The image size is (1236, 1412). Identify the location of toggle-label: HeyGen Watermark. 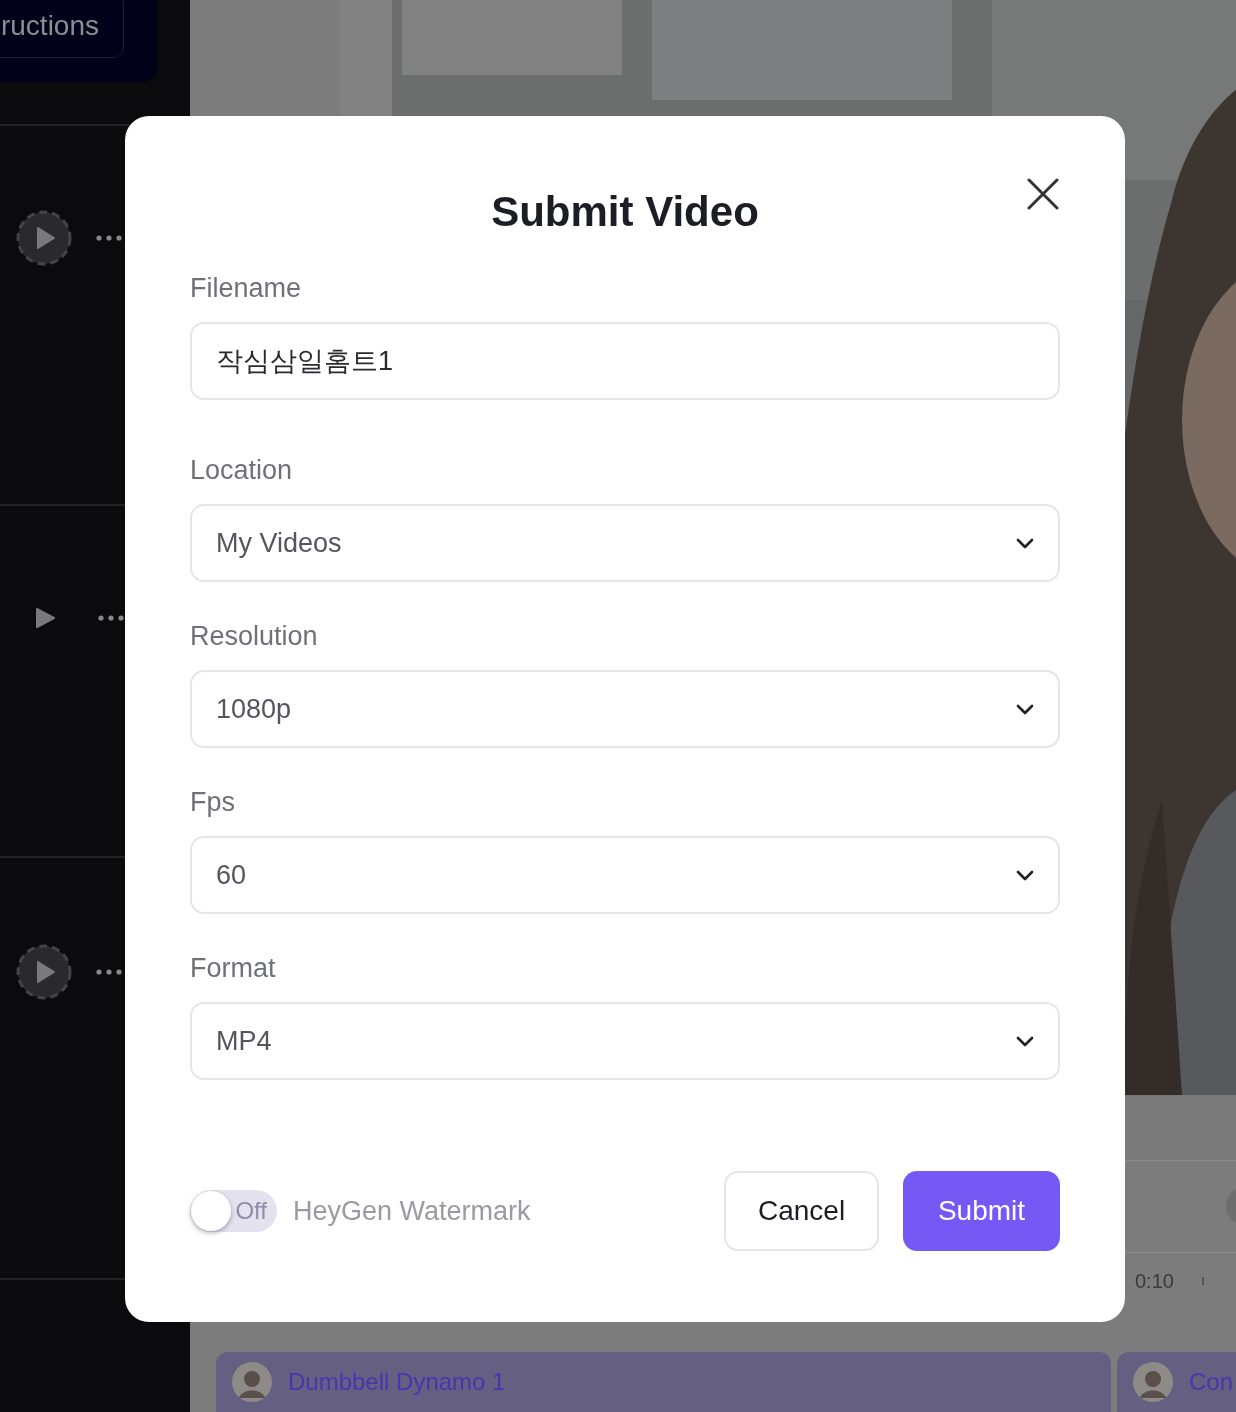
(412, 1211).